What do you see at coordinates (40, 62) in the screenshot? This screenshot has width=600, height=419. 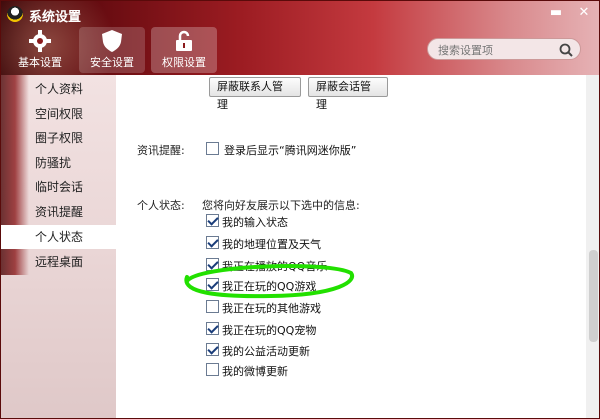 I see `tab-basic-settings-label: 基本设置` at bounding box center [40, 62].